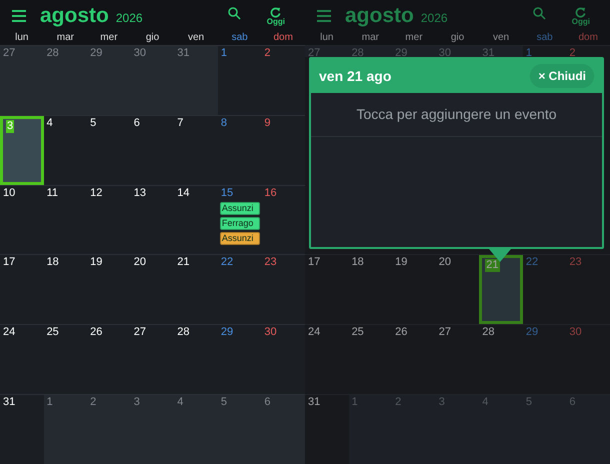 The image size is (610, 464). I want to click on day-number: 20, so click(140, 263).